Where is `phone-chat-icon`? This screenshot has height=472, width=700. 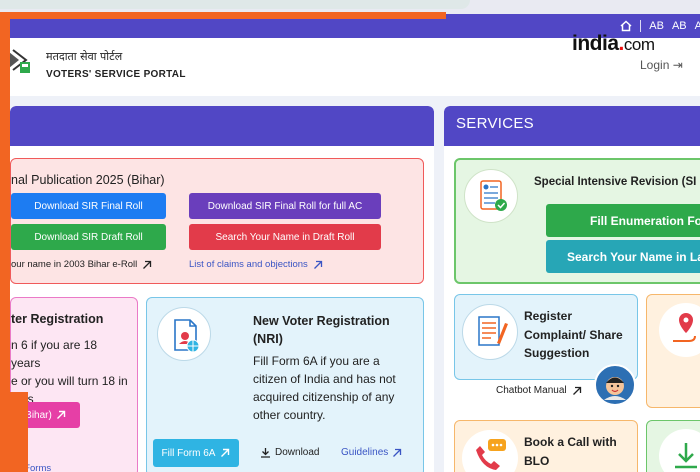 phone-chat-icon is located at coordinates (490, 451).